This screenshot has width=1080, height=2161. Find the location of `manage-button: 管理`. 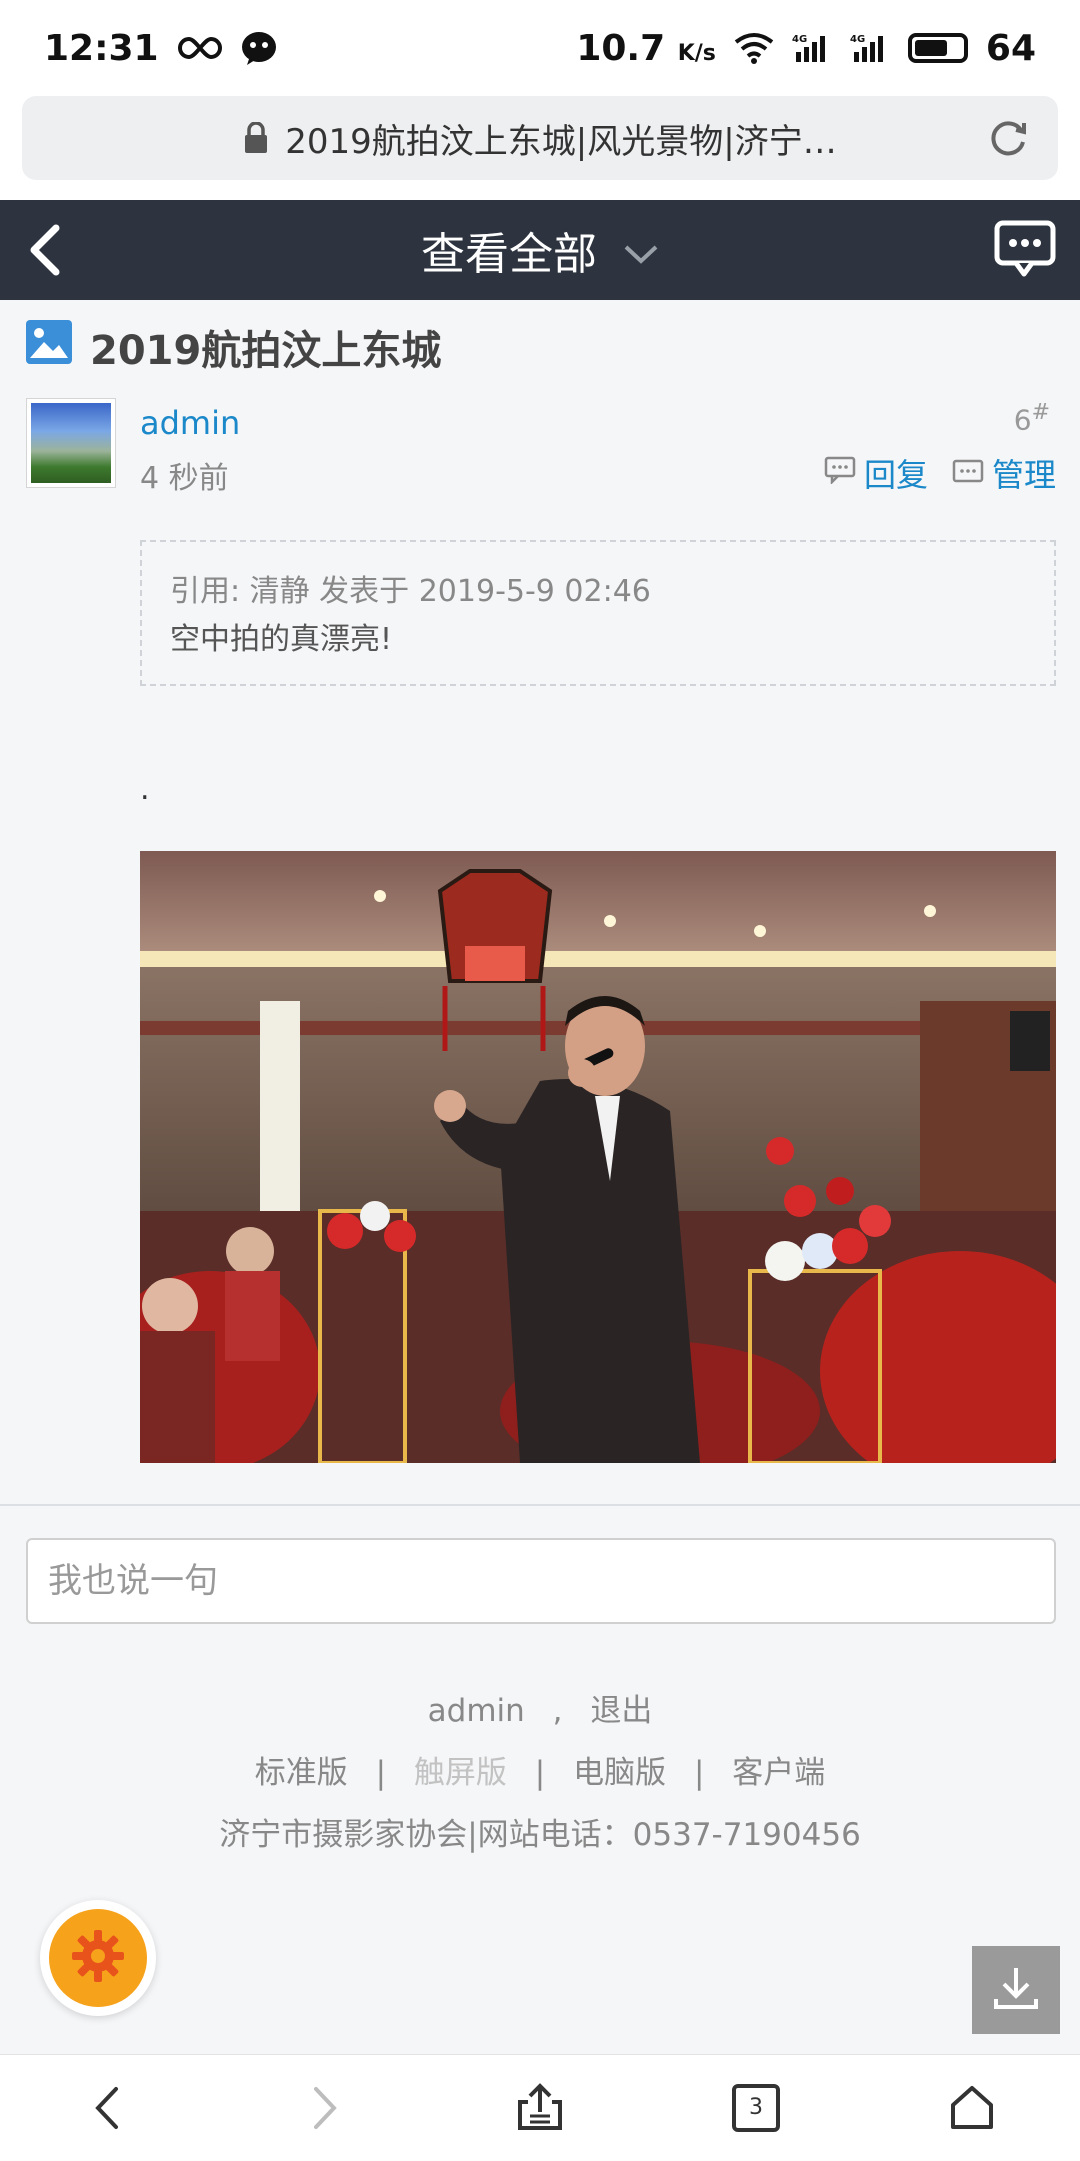

manage-button: 管理 is located at coordinates (1004, 473).